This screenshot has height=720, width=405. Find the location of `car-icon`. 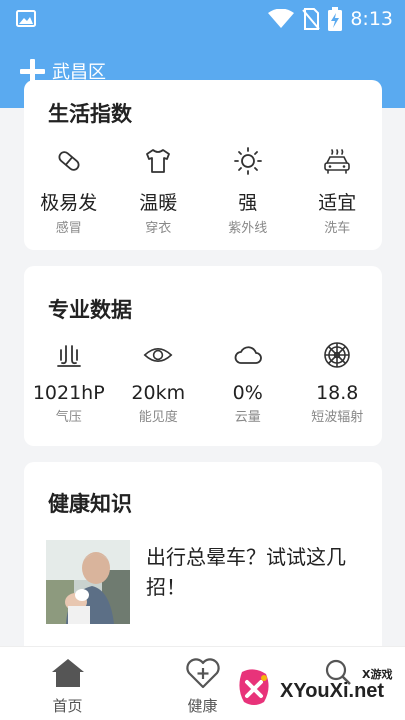

car-icon is located at coordinates (337, 161).